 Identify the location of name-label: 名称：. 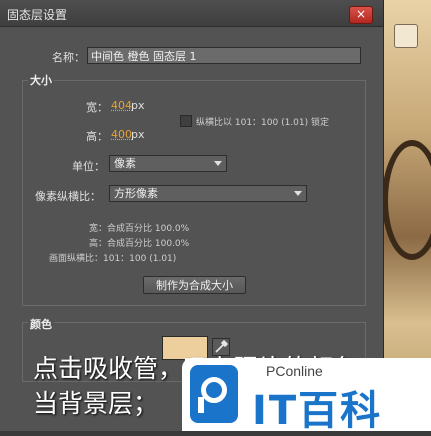
(68, 57).